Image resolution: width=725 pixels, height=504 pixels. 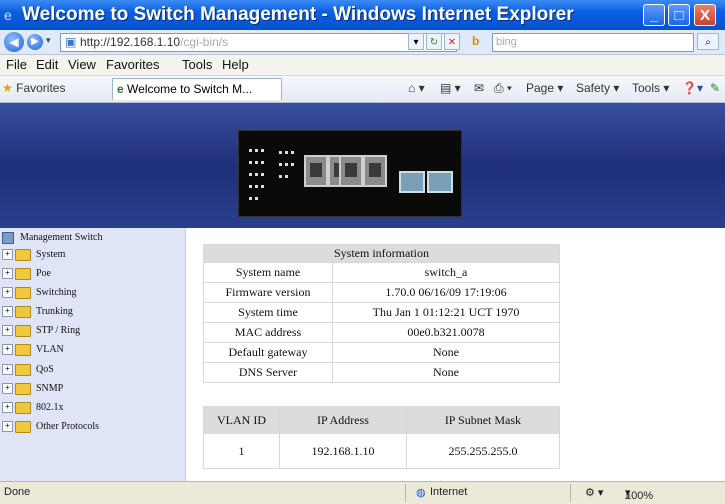 I want to click on menu-file: File, so click(x=16, y=64).